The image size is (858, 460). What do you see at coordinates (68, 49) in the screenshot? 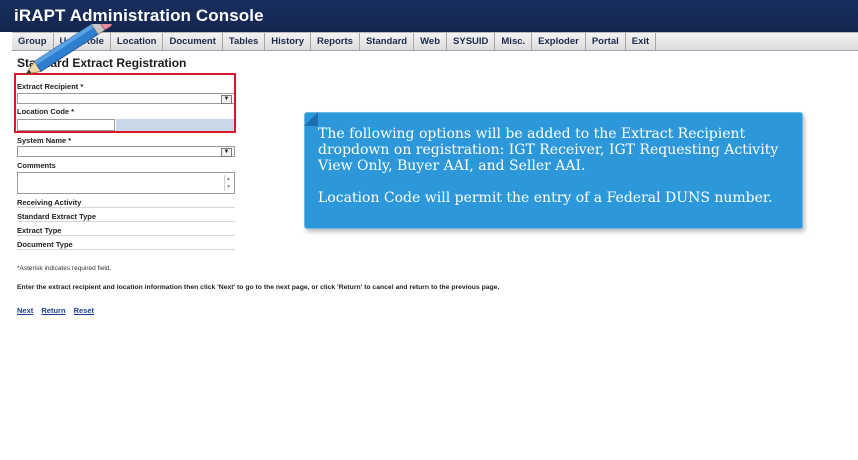
I see `pencil-icon` at bounding box center [68, 49].